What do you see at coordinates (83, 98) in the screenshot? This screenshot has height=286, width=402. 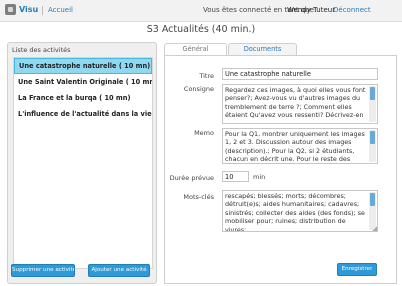 I see `activity-item: La France et la burqa ( 10 mn)` at bounding box center [83, 98].